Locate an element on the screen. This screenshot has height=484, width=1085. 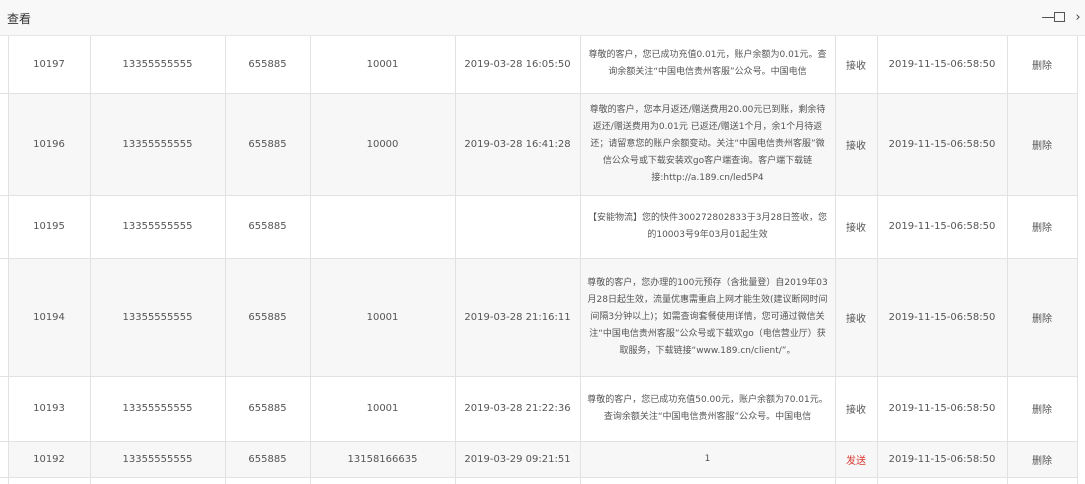
cell-number: 10000 is located at coordinates (383, 144).